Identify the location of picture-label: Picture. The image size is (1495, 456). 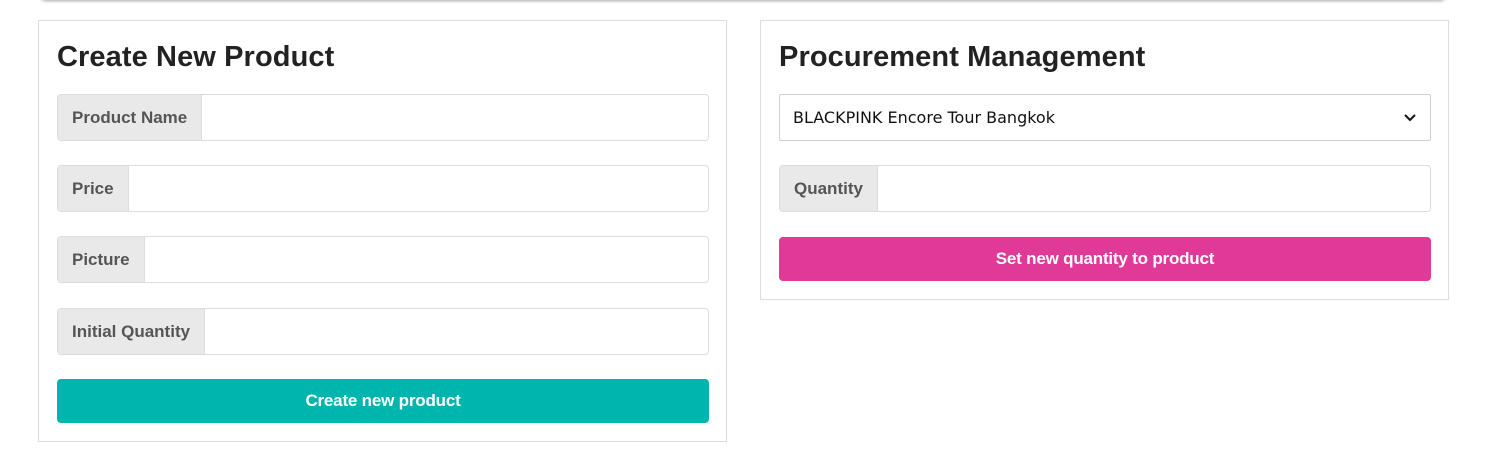
(101, 259).